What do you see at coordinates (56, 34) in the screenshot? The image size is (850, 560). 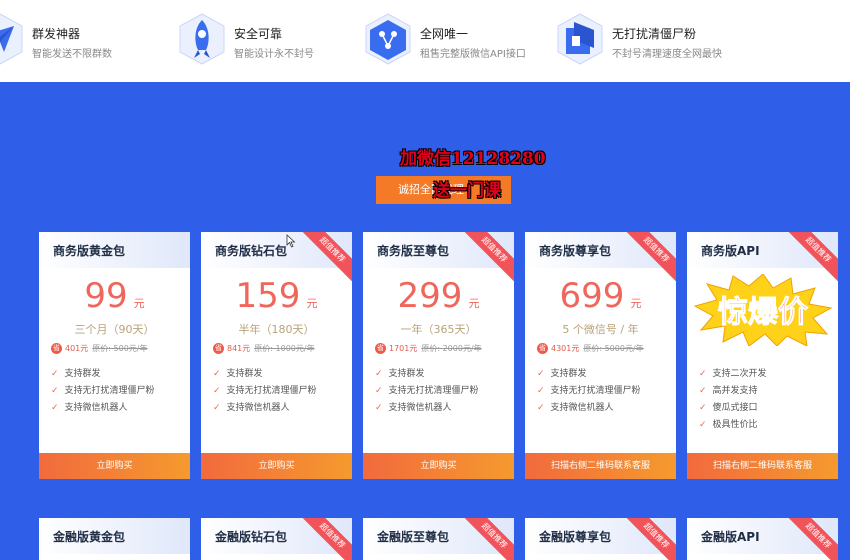 I see `feature-title: 群发神器` at bounding box center [56, 34].